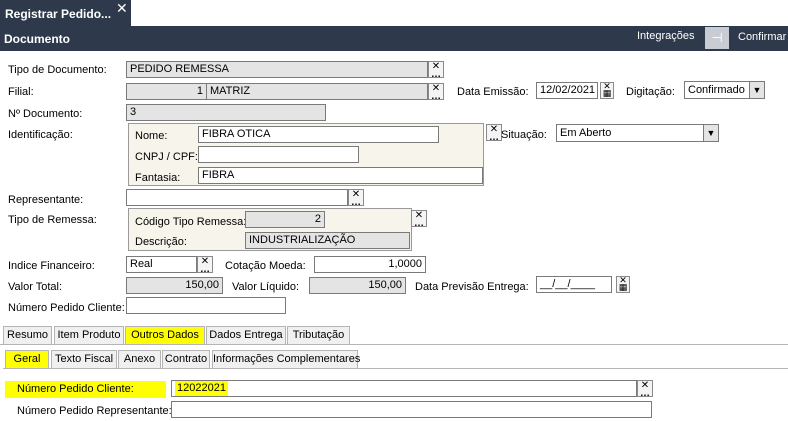 The image size is (788, 421). I want to click on tab-geral: Geral, so click(27, 359).